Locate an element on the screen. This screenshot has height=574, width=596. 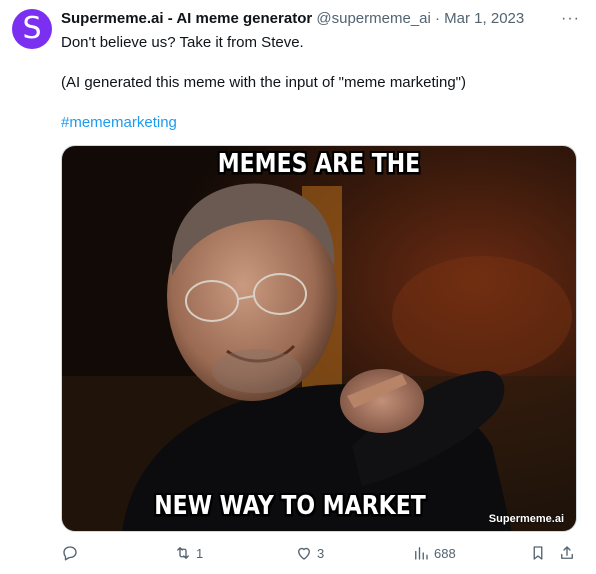
bookmark-button is located at coordinates (538, 553).